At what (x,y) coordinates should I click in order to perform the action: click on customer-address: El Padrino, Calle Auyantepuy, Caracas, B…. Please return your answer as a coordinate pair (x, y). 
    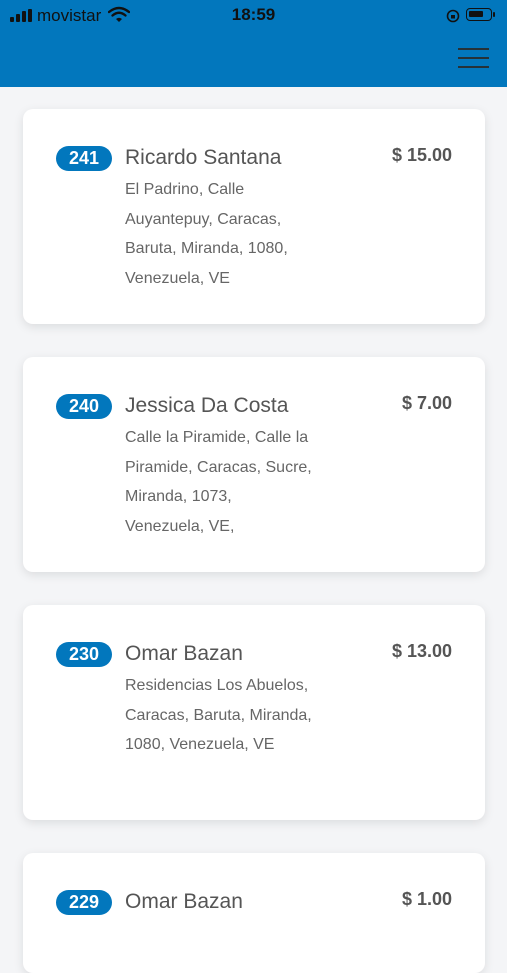
    Looking at the image, I should click on (206, 234).